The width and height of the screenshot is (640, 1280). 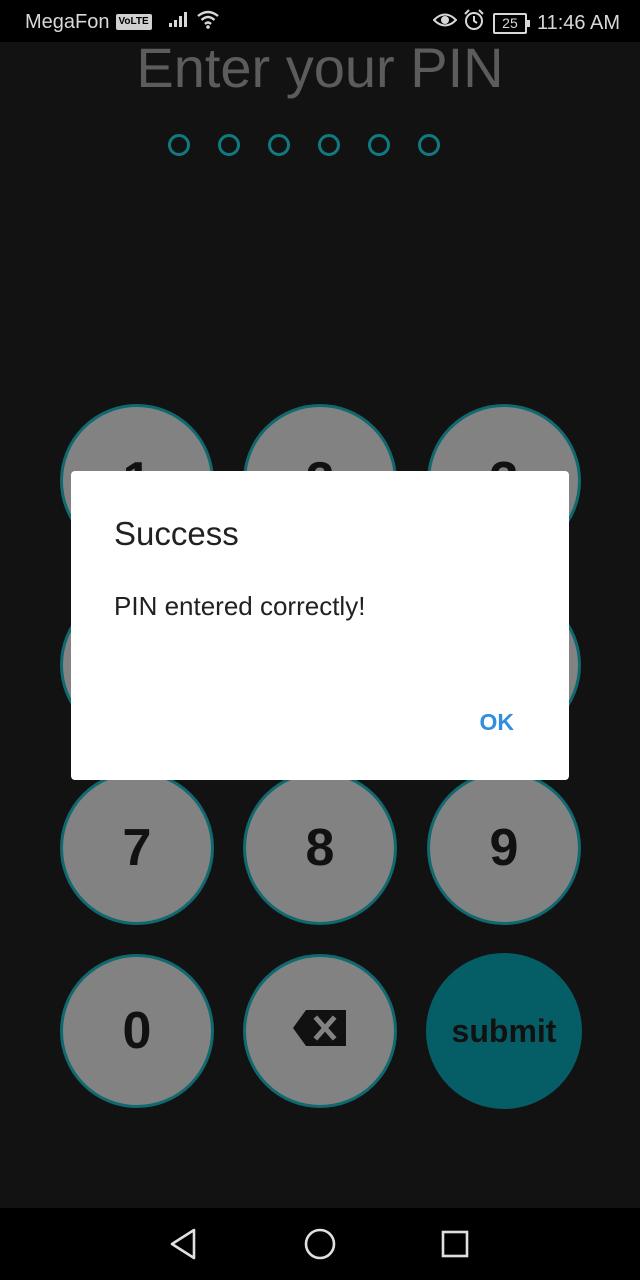 I want to click on battery-icon: 25, so click(x=511, y=23).